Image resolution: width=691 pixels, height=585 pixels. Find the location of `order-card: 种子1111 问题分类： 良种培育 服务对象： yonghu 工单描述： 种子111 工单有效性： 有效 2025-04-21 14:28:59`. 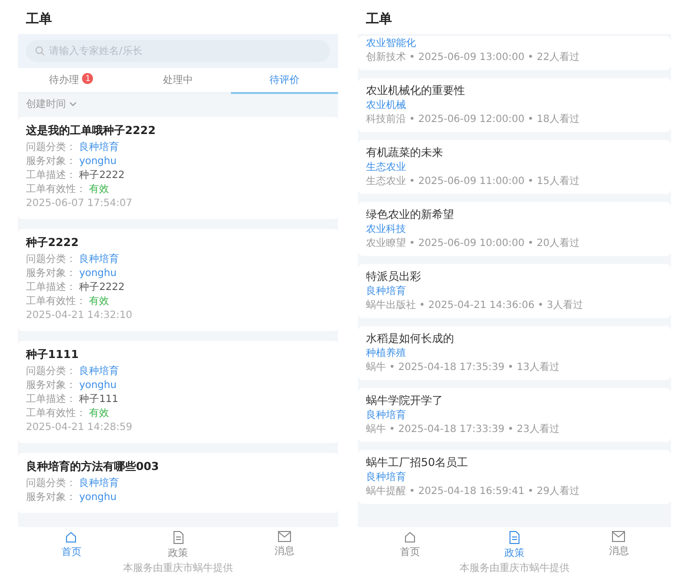

order-card: 种子1111 问题分类： 良种培育 服务对象： yonghu 工单描述： 种子111 工单有效性： 有效 2025-04-21 14:28:59 is located at coordinates (178, 392).